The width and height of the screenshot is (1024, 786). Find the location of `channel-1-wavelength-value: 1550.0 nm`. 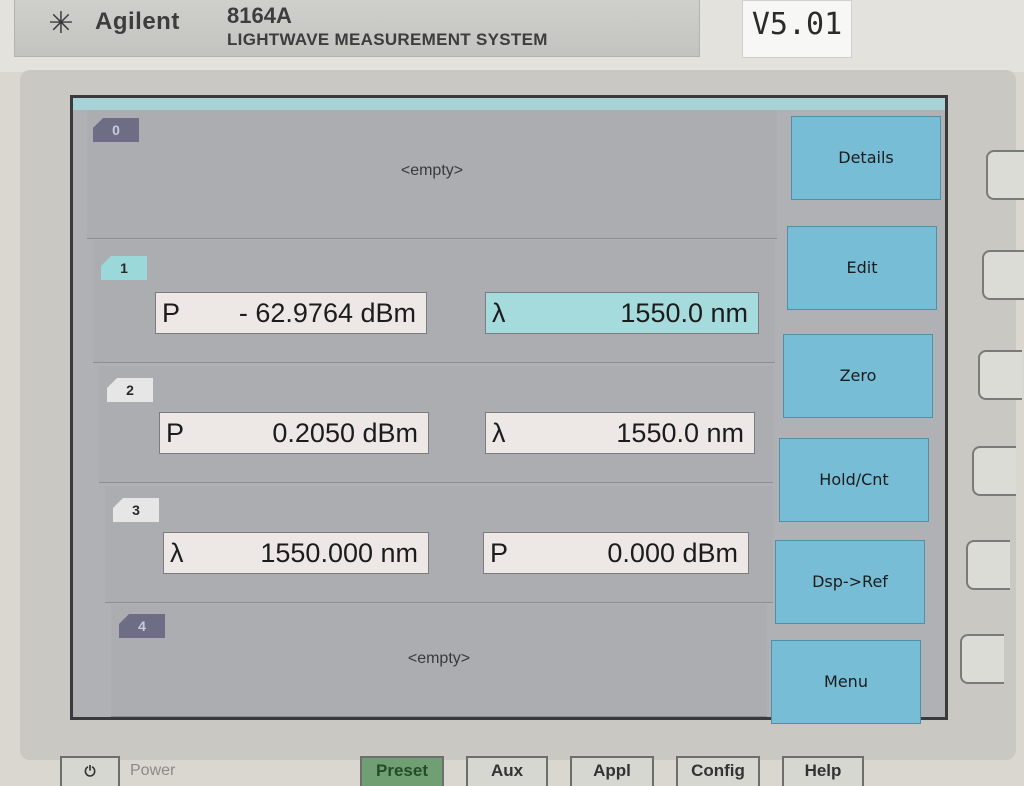

channel-1-wavelength-value: 1550.0 nm is located at coordinates (684, 313).